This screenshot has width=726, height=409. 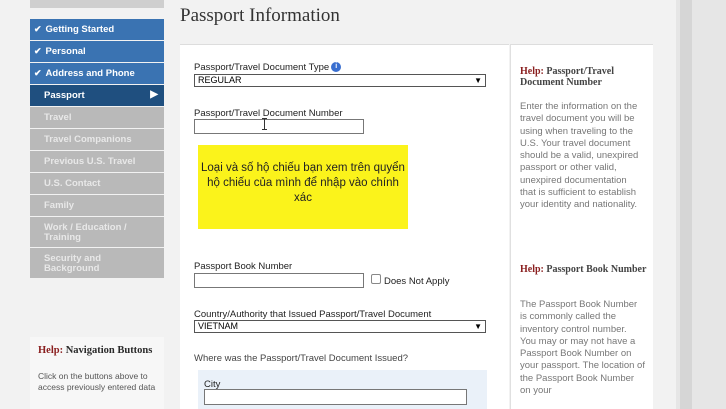 What do you see at coordinates (701, 204) in the screenshot?
I see `right-gutter` at bounding box center [701, 204].